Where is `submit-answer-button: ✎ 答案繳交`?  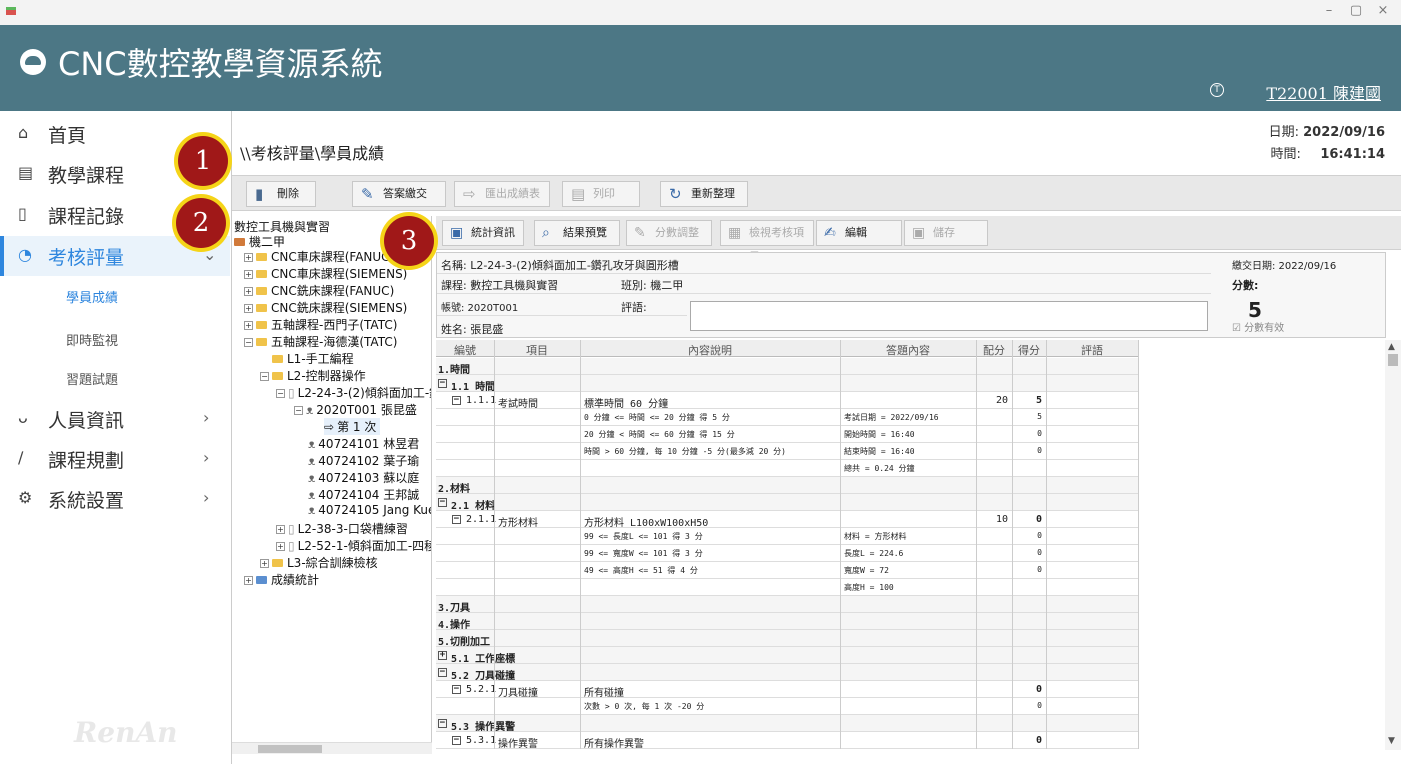 submit-answer-button: ✎ 答案繳交 is located at coordinates (399, 194).